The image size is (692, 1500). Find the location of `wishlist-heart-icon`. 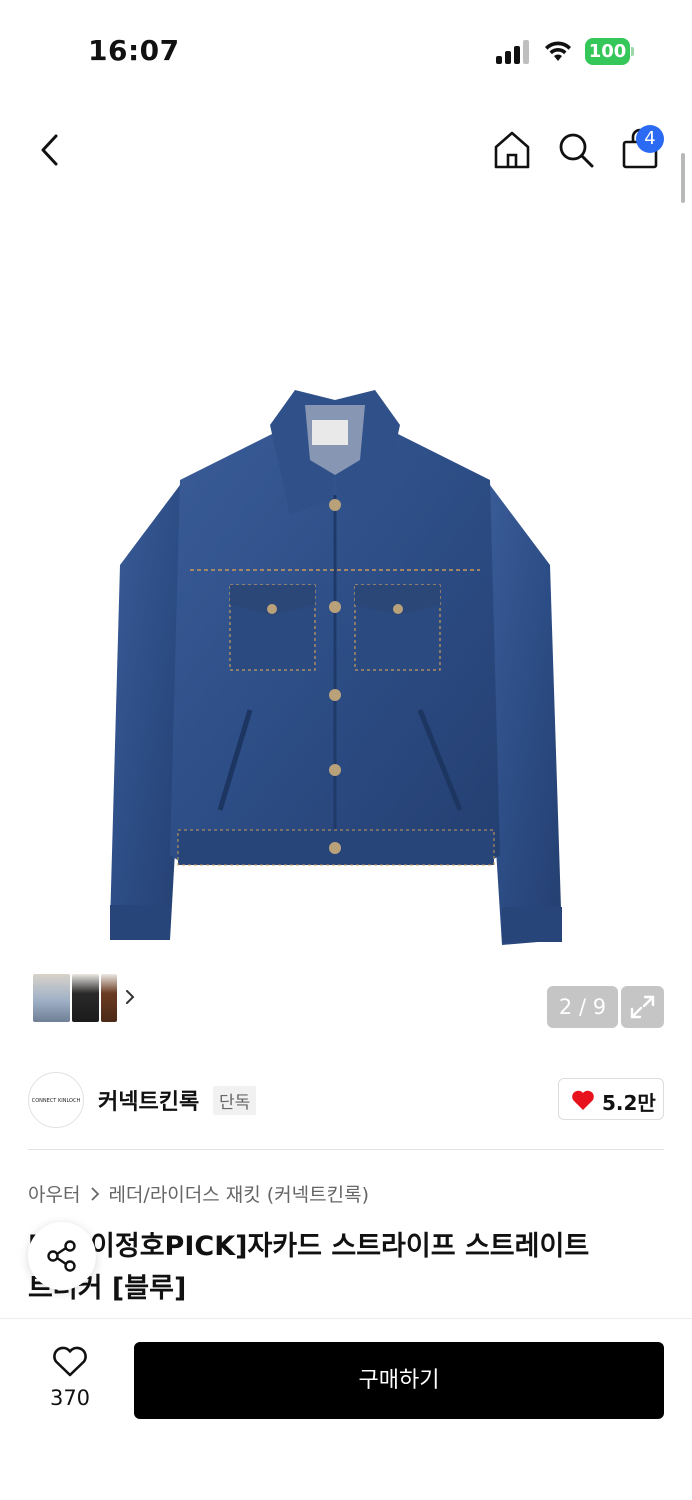

wishlist-heart-icon is located at coordinates (70, 1362).